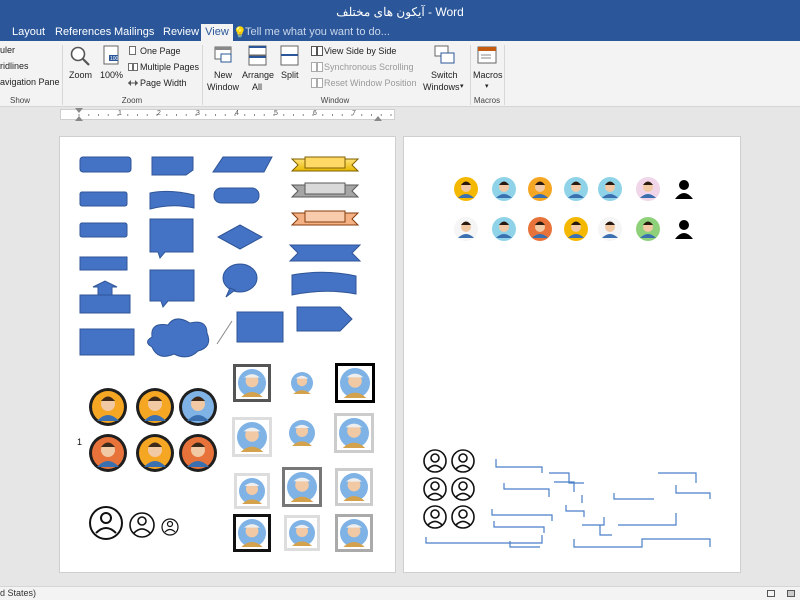 The image size is (800, 600). I want to click on ruler-tick-1: 1, so click(120, 113).